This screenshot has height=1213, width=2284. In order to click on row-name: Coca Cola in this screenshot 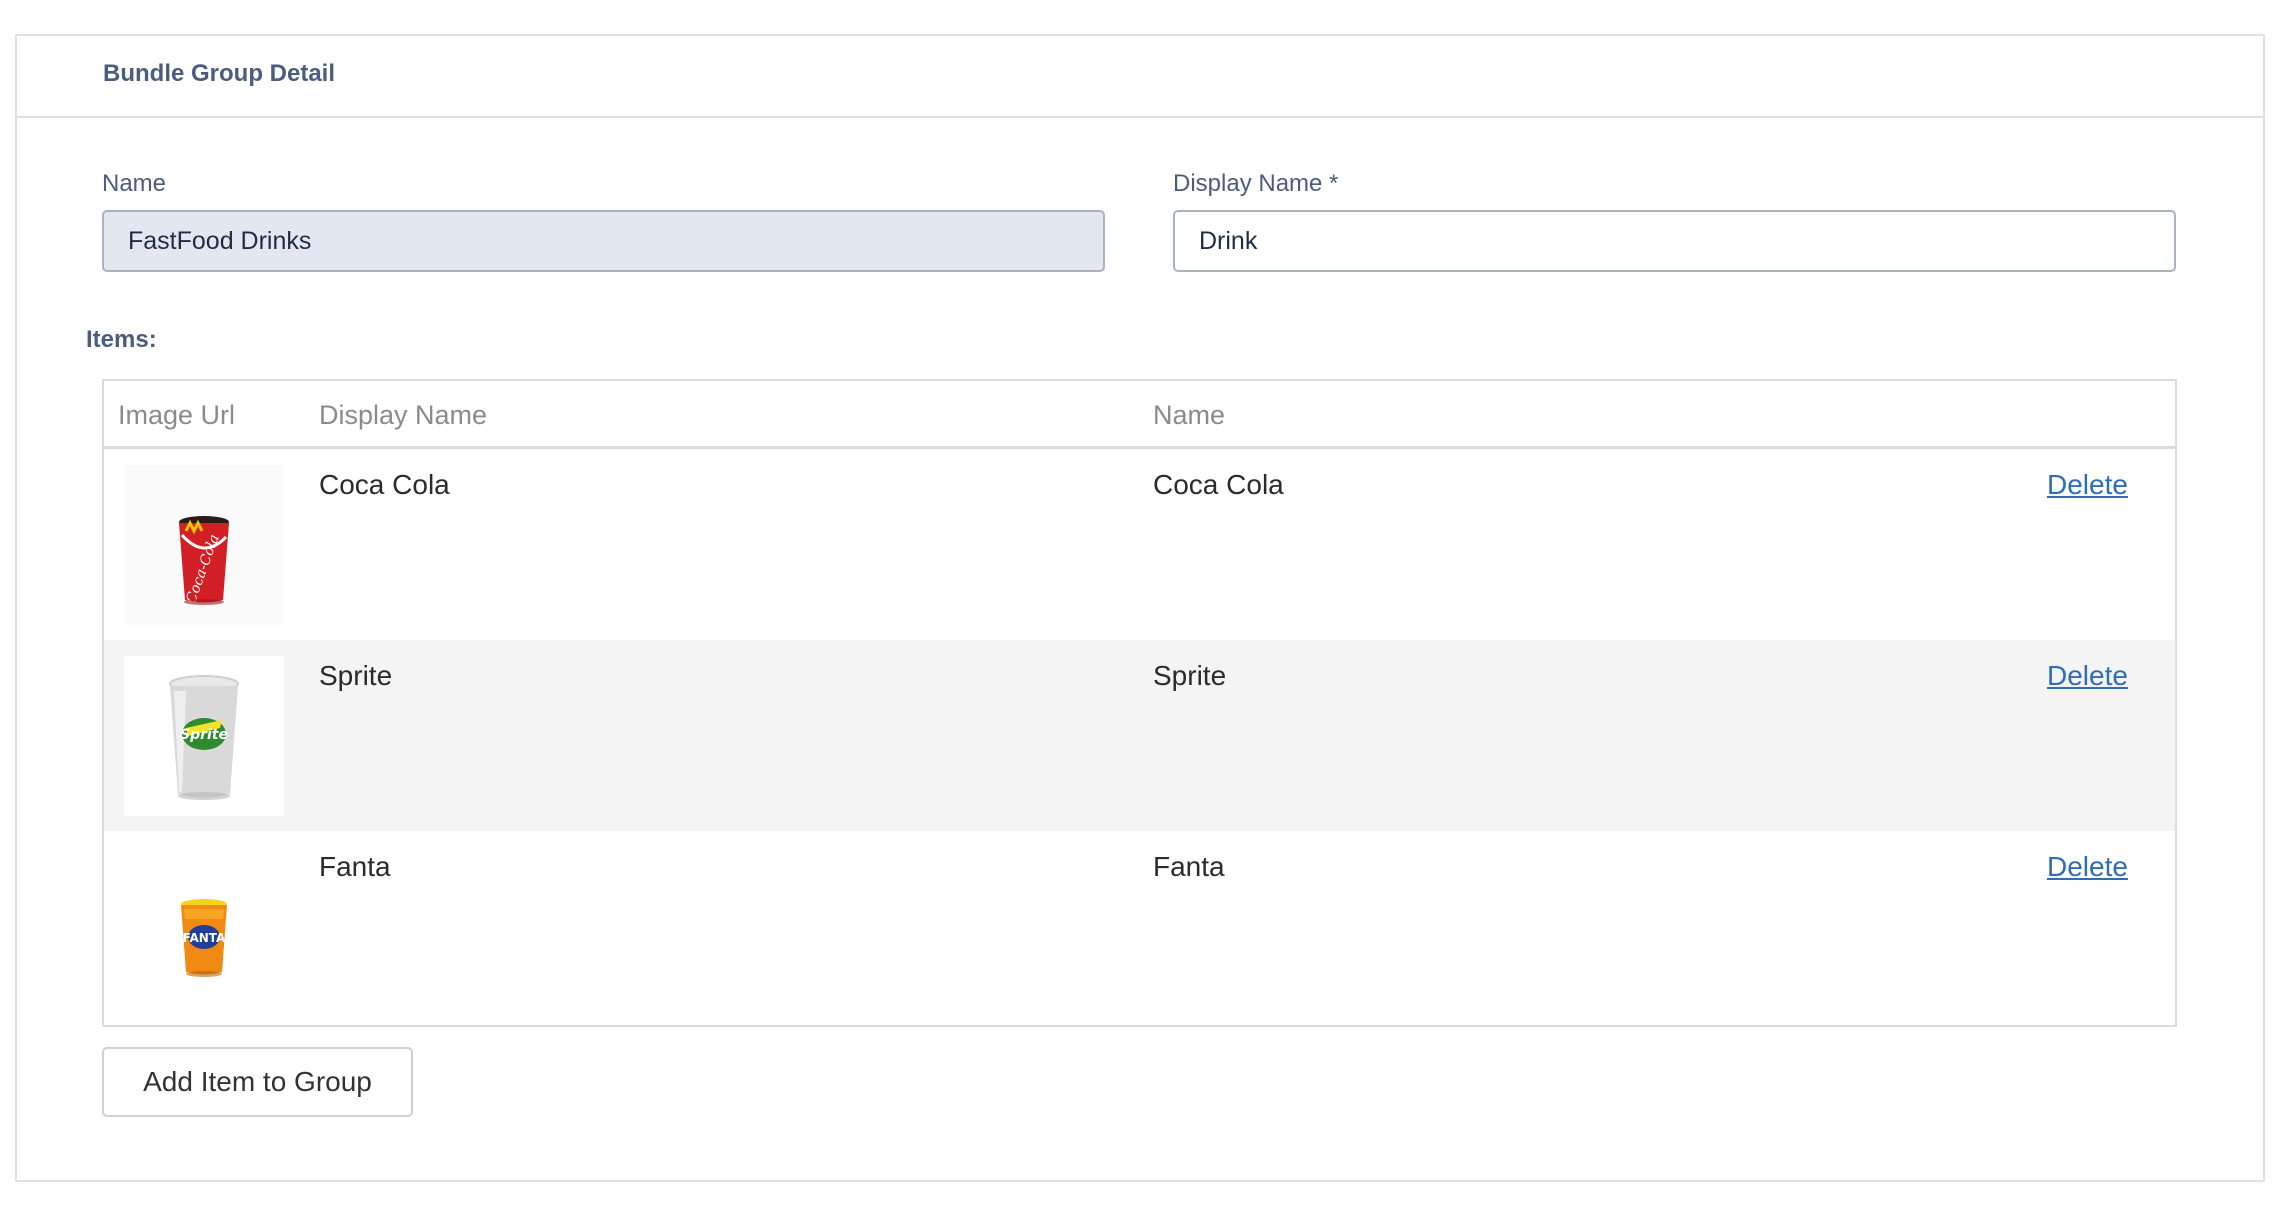, I will do `click(1218, 484)`.